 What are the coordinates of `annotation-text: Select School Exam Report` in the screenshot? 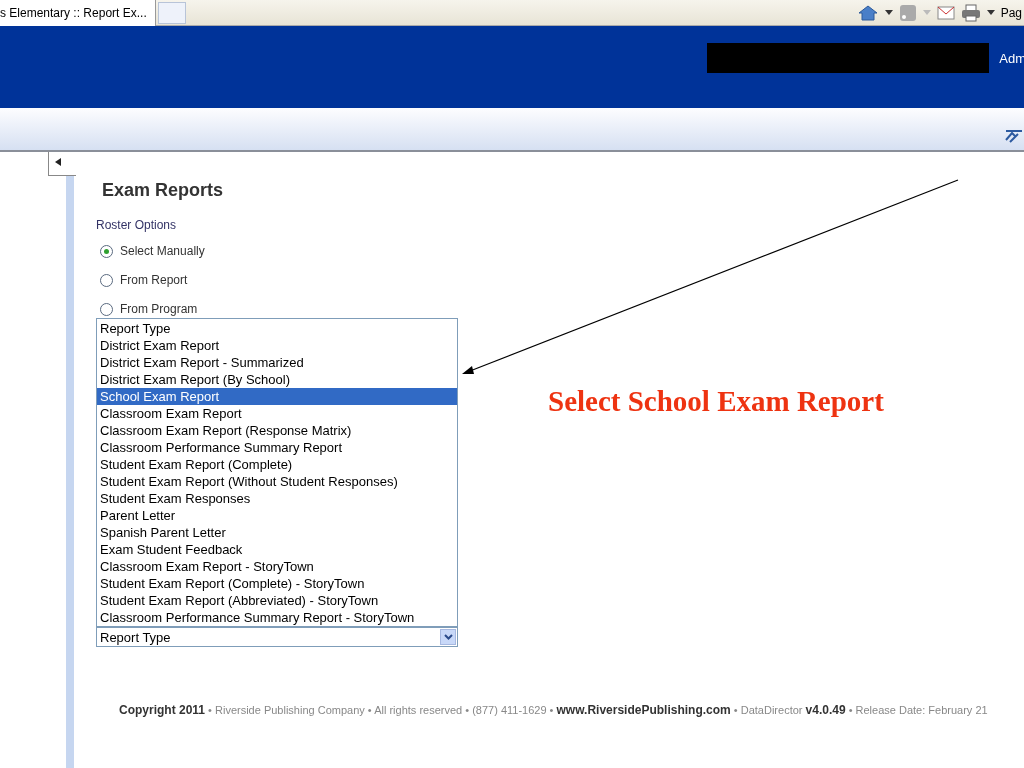 It's located at (716, 401).